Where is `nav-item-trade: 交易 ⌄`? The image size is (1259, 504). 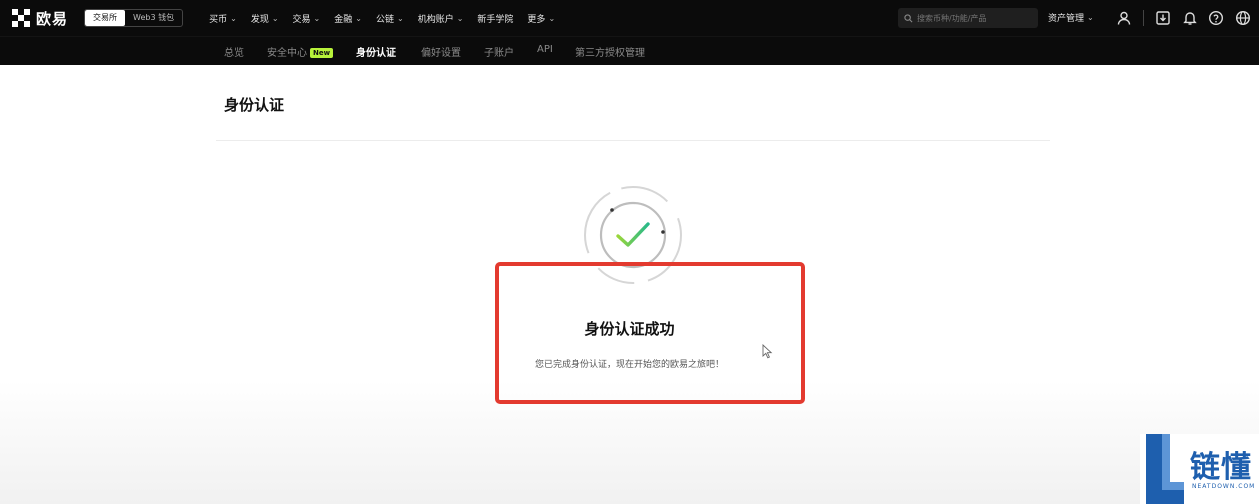
nav-item-trade: 交易 ⌄ is located at coordinates (307, 18).